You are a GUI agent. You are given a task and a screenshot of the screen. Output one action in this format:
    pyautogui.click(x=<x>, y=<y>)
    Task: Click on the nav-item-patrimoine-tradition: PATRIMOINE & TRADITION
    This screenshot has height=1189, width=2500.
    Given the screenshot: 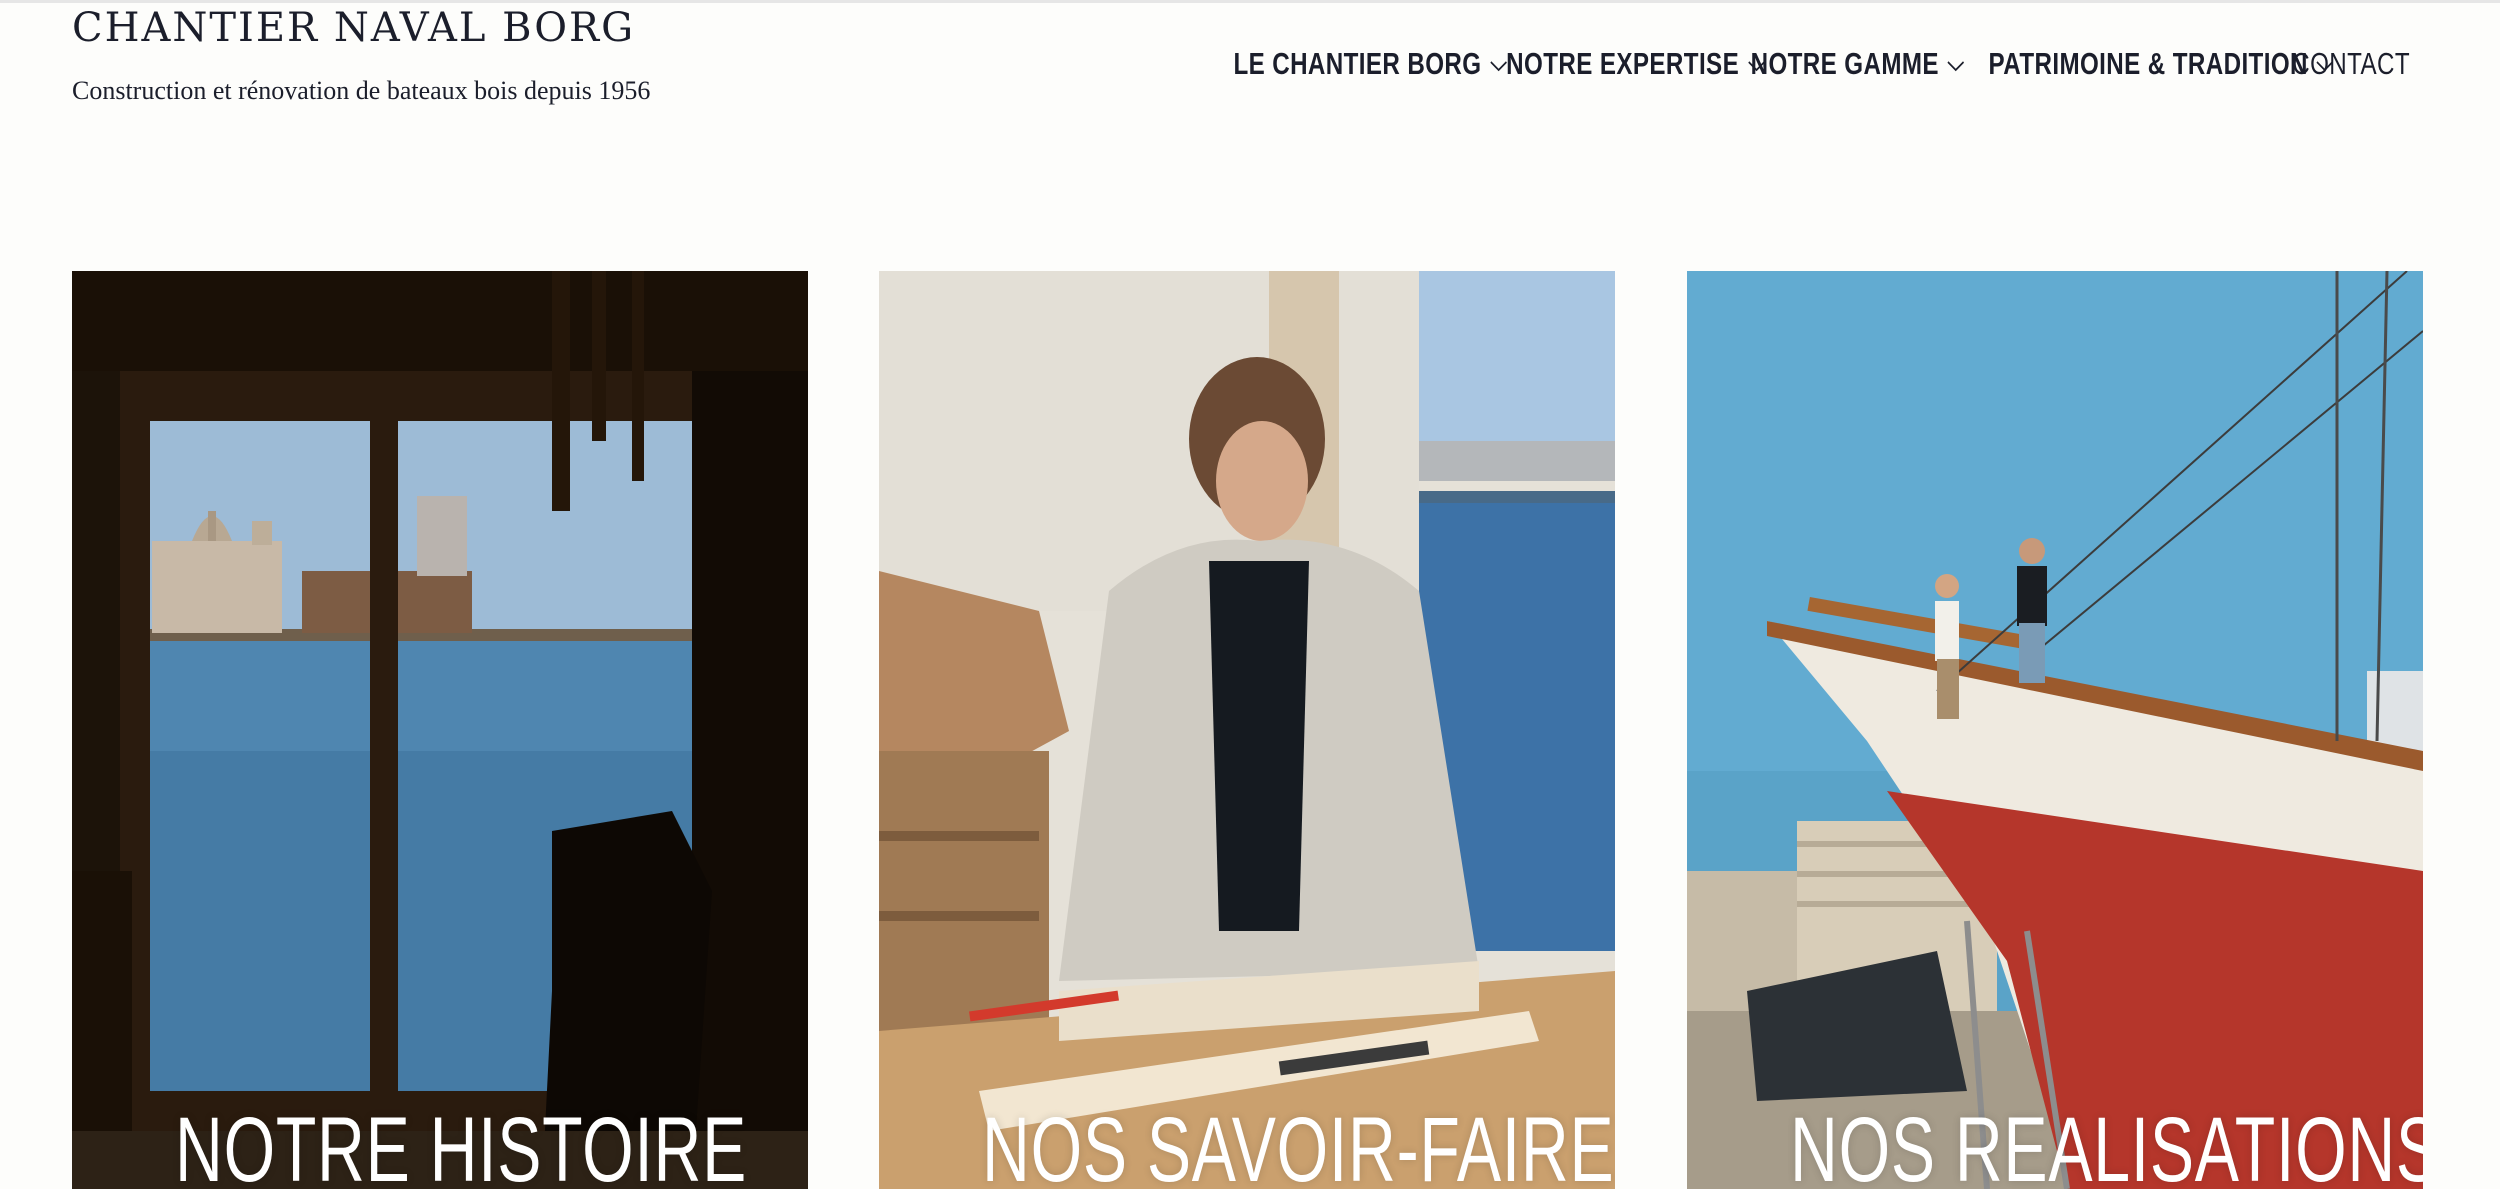 What is the action you would take?
    pyautogui.click(x=2161, y=64)
    